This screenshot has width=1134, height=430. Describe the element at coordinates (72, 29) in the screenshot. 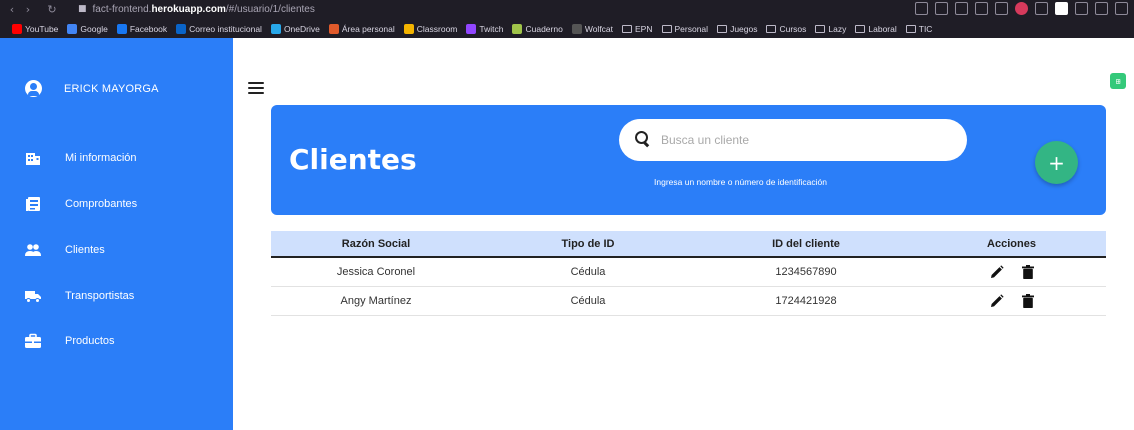

I see `google-icon` at that location.